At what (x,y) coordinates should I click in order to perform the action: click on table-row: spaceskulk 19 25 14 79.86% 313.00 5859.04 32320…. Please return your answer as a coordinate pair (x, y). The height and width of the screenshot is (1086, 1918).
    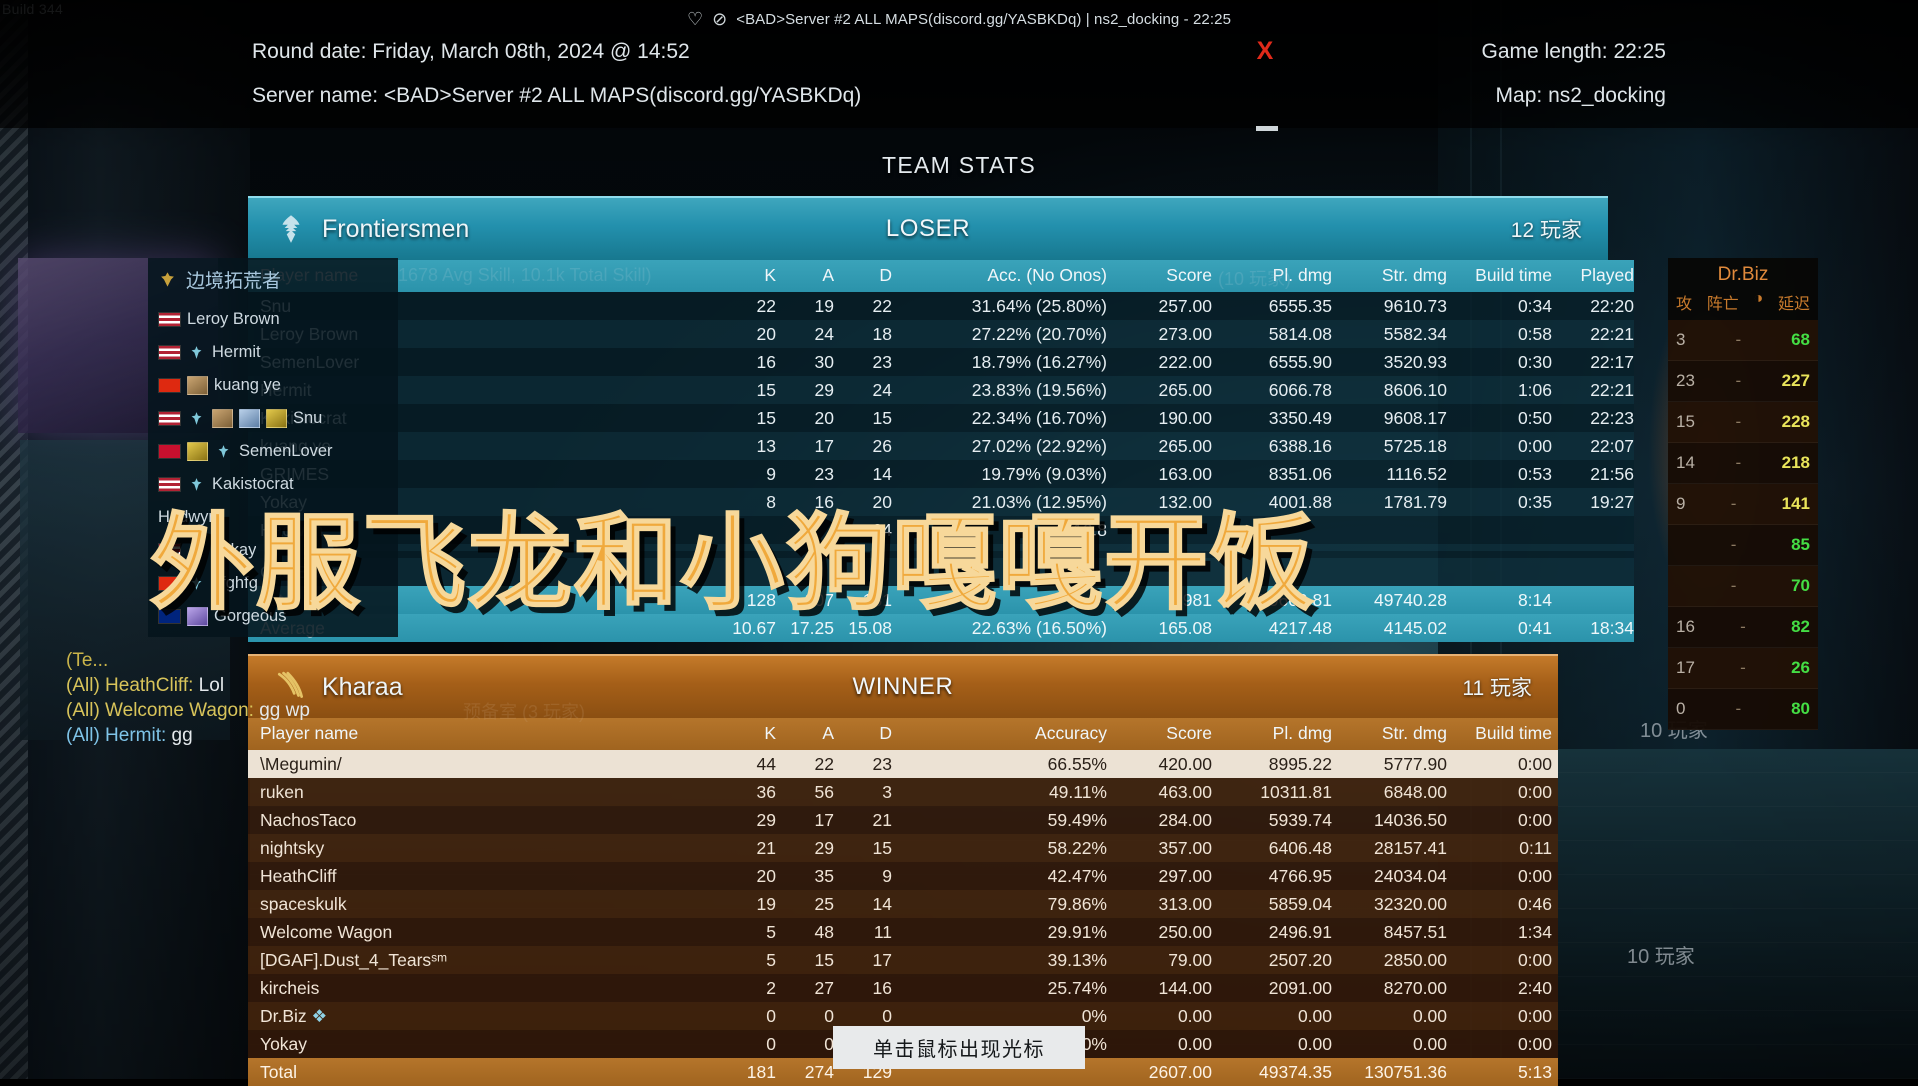
    Looking at the image, I should click on (903, 904).